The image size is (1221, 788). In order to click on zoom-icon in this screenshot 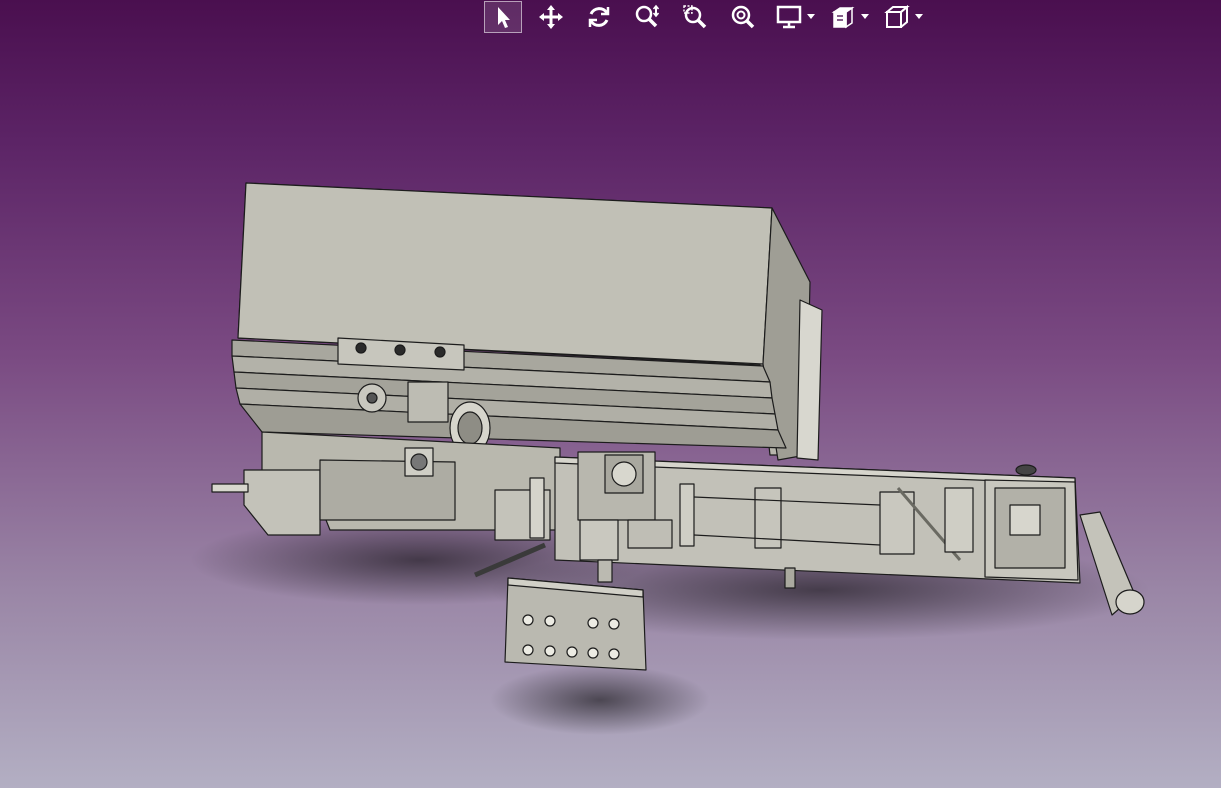, I will do `click(647, 16)`.